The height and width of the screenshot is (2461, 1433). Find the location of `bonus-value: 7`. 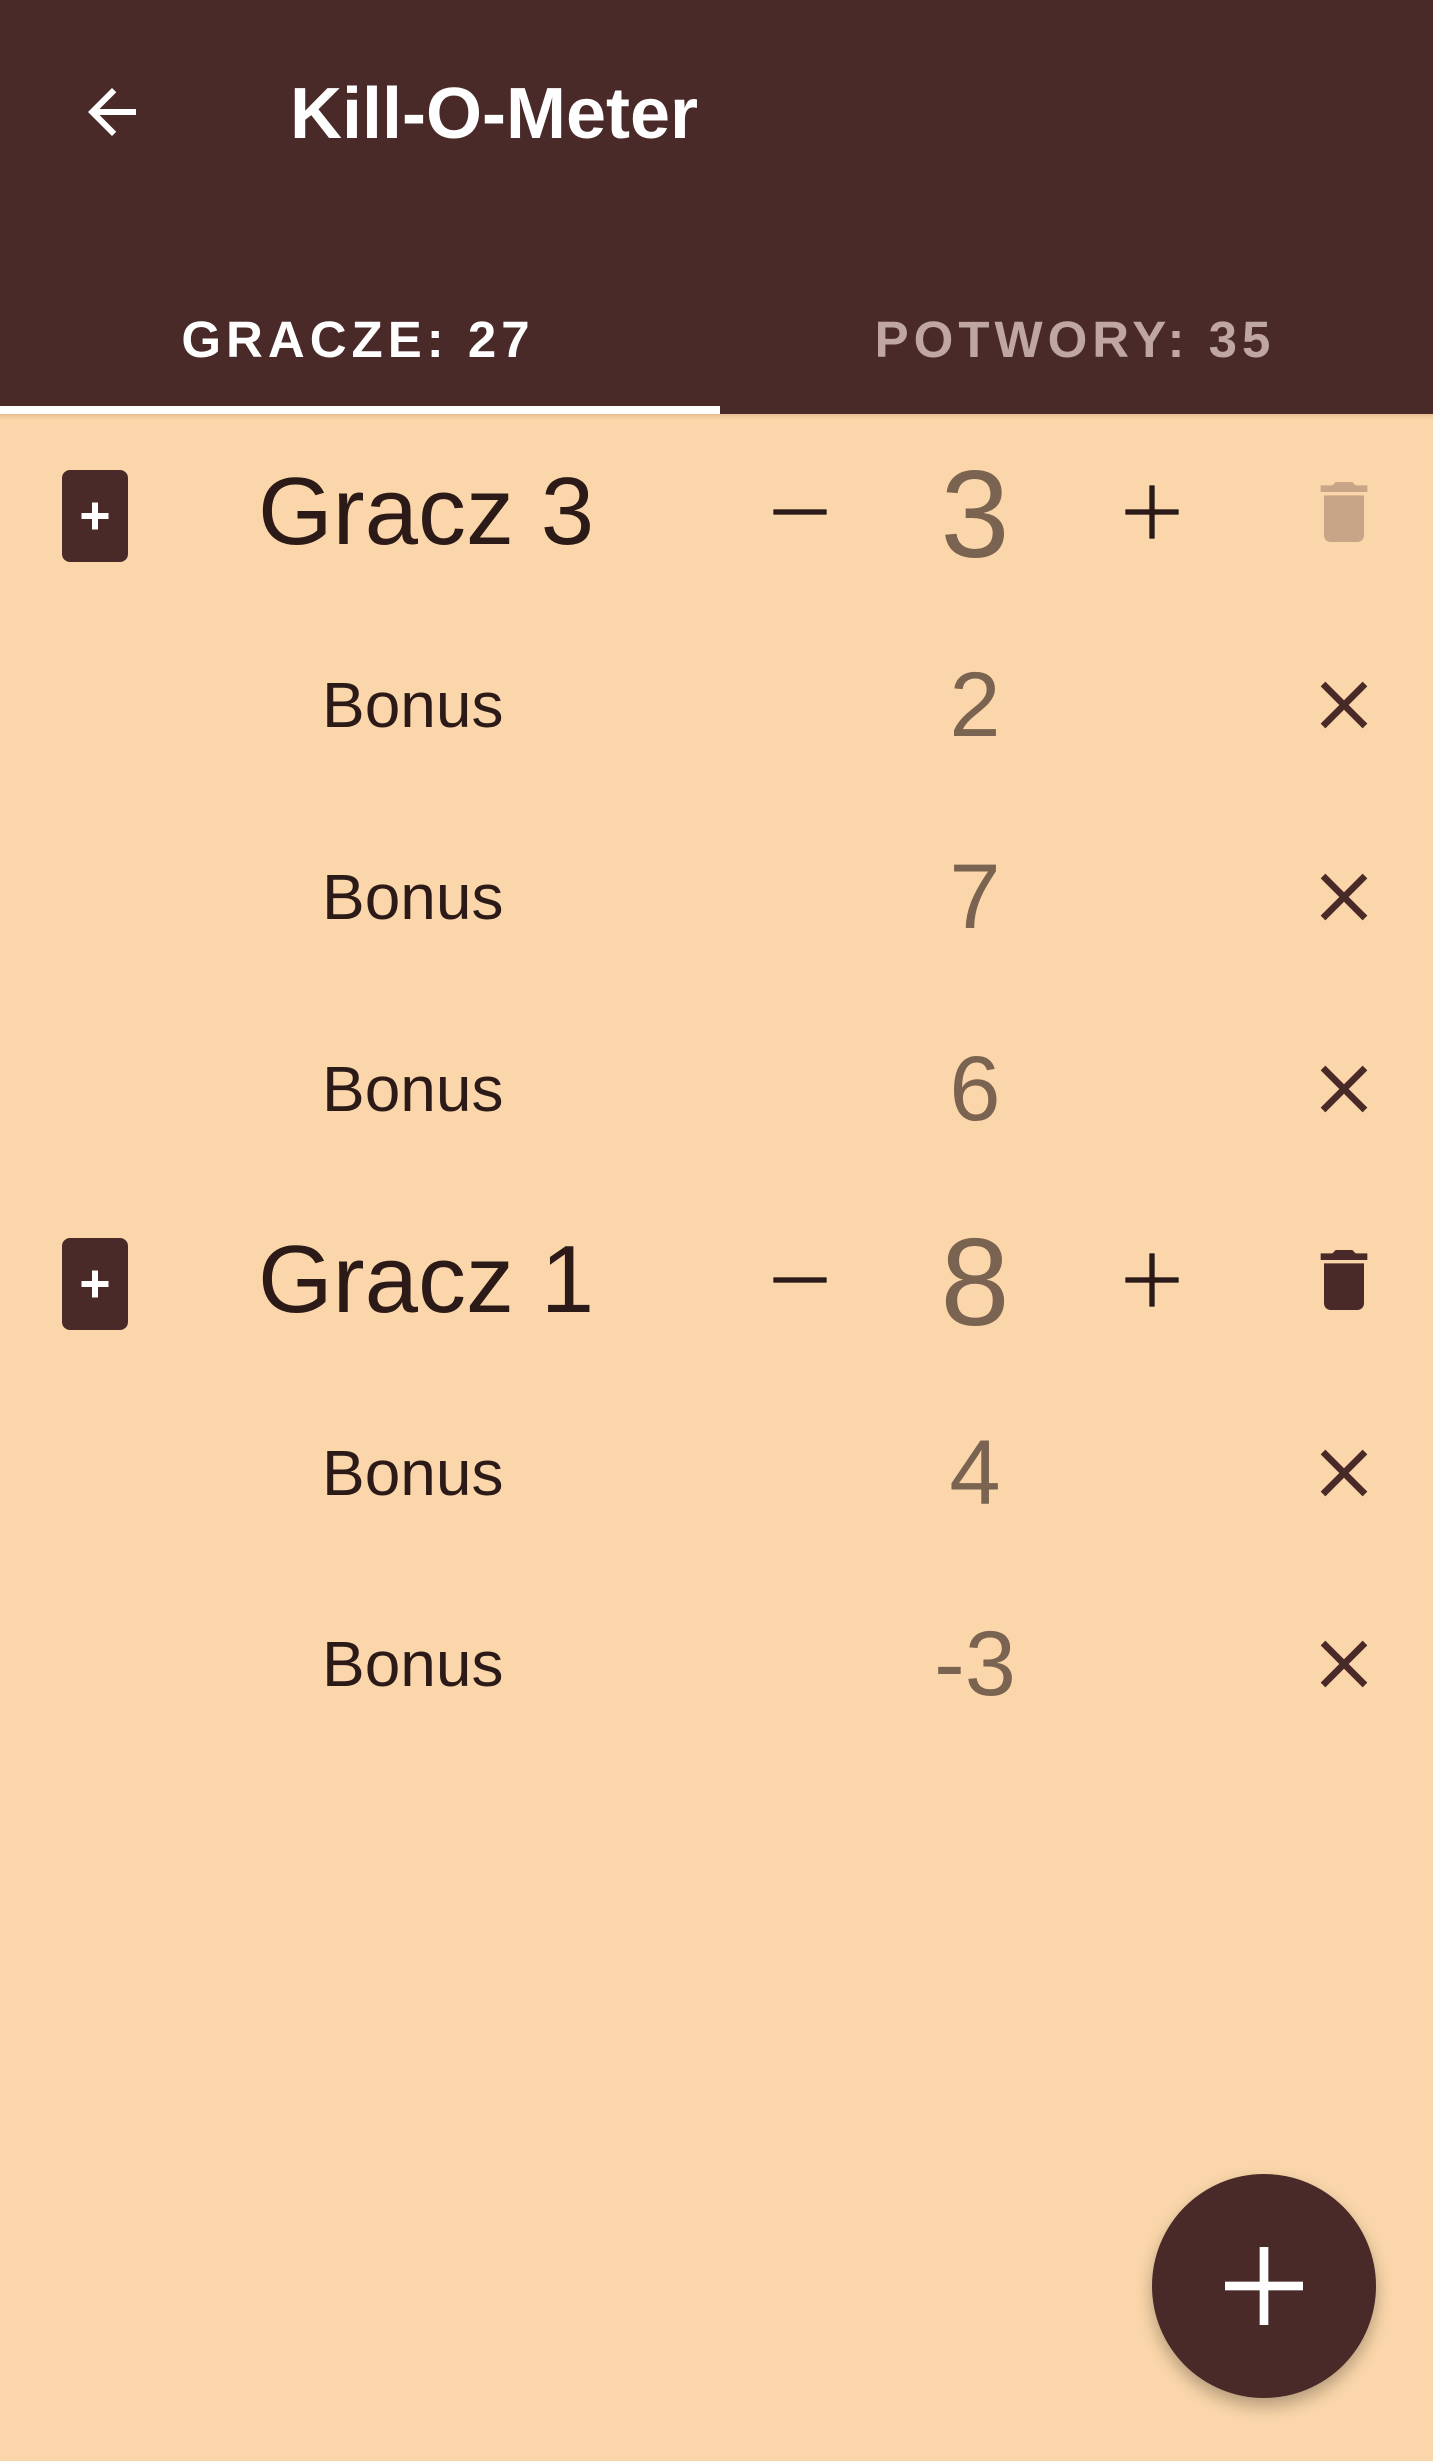

bonus-value: 7 is located at coordinates (975, 897).